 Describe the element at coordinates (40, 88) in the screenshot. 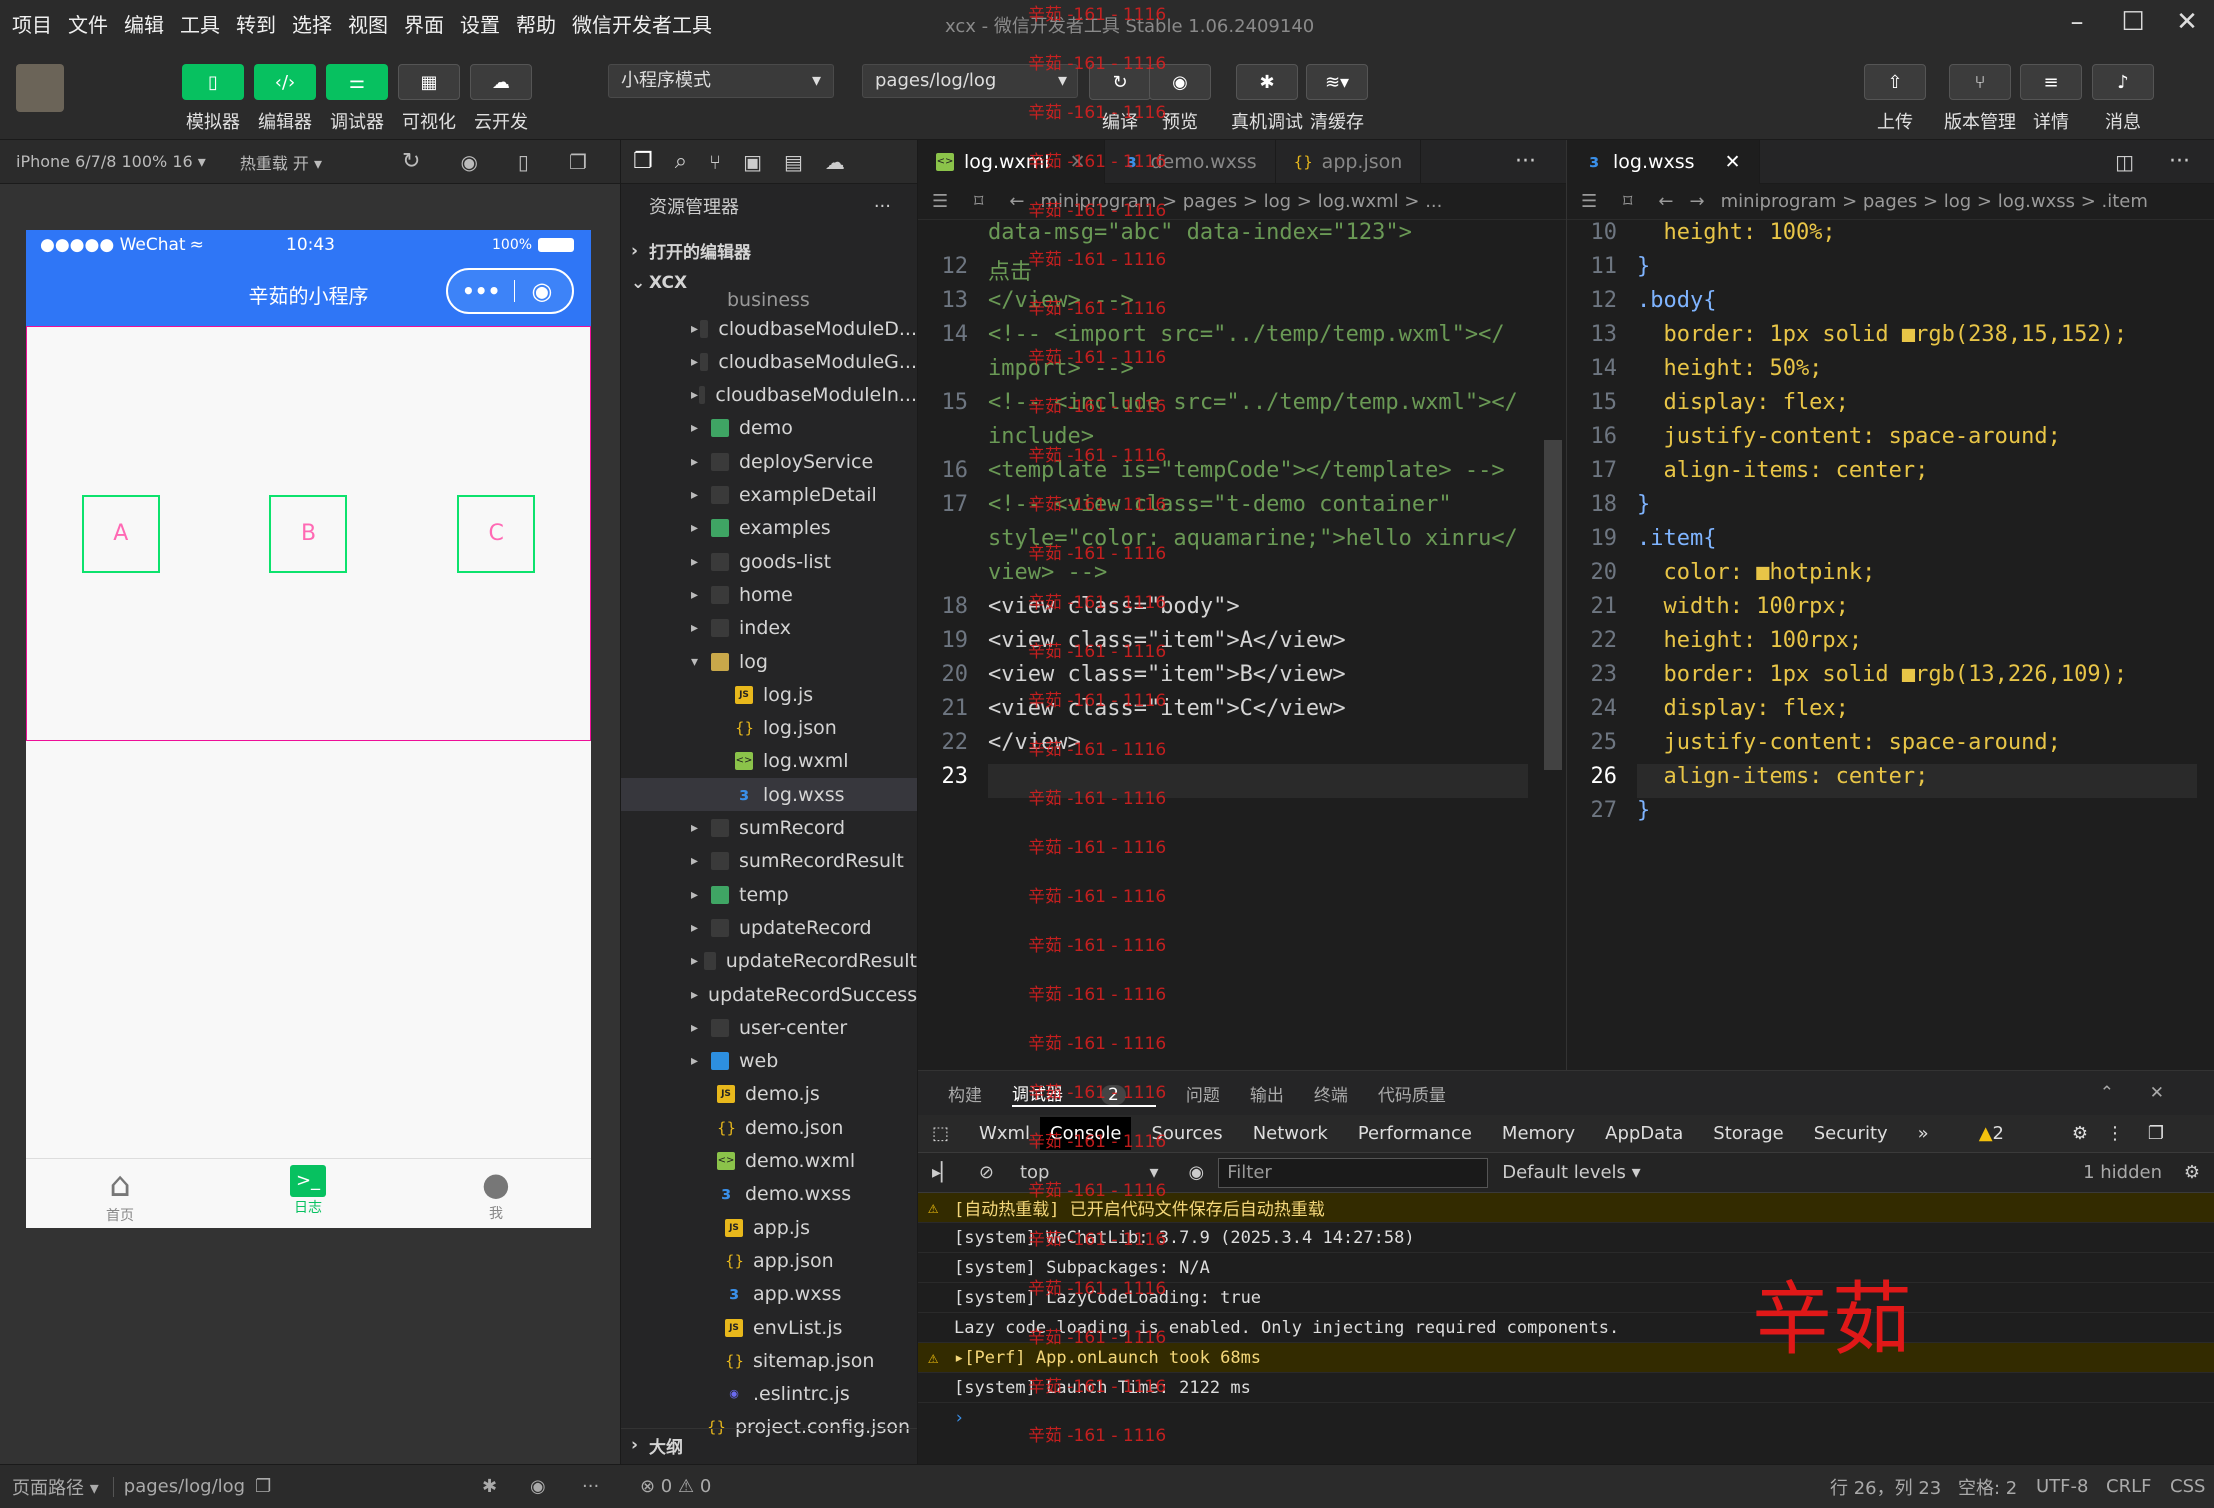

I see `avatar` at that location.